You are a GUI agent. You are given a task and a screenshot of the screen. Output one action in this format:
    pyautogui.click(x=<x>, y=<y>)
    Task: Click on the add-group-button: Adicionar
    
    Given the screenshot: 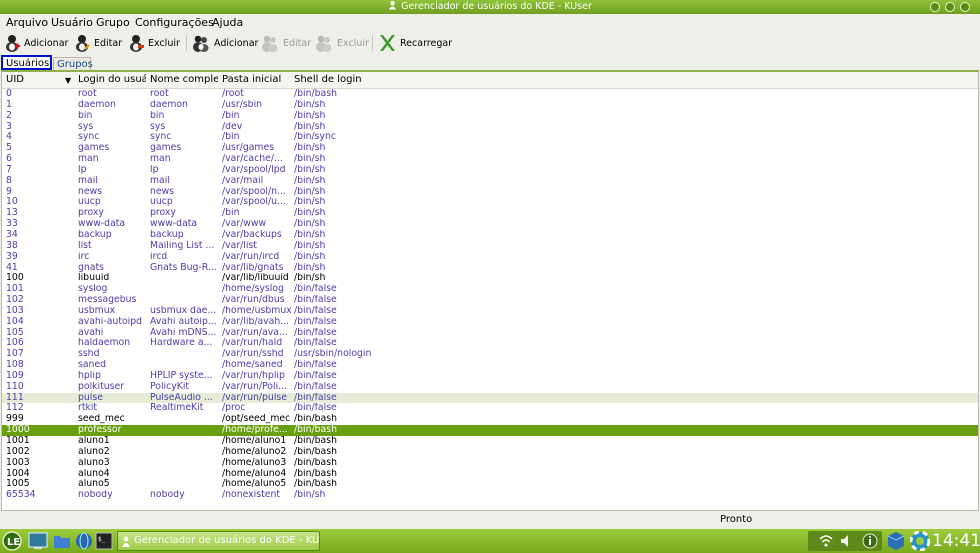 What is the action you would take?
    pyautogui.click(x=225, y=43)
    